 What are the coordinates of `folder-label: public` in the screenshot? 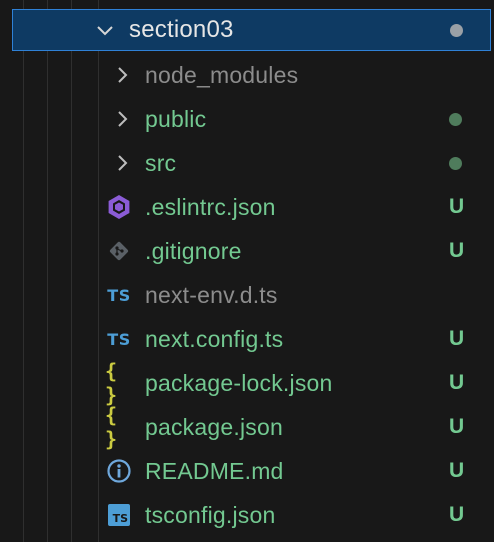 It's located at (176, 119).